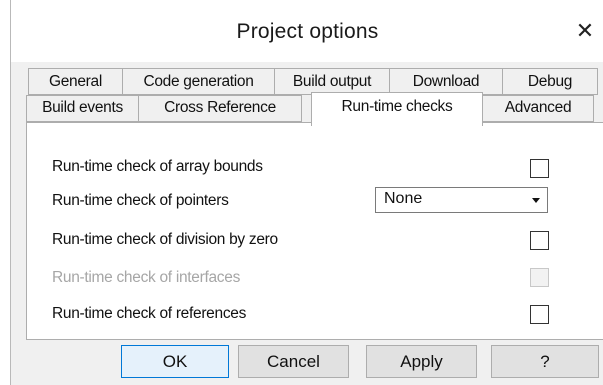  Describe the element at coordinates (75, 81) in the screenshot. I see `tab-general: General` at that location.